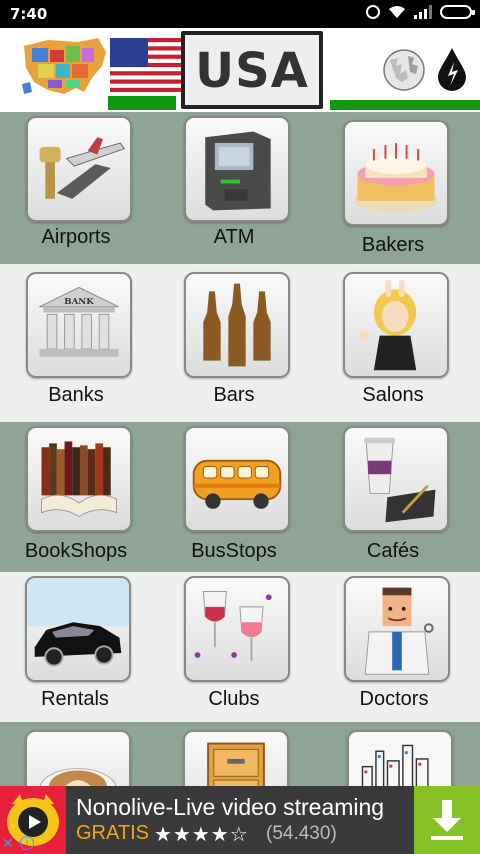 Image resolution: width=480 pixels, height=854 pixels. I want to click on tile-doctors: Doctors, so click(394, 647).